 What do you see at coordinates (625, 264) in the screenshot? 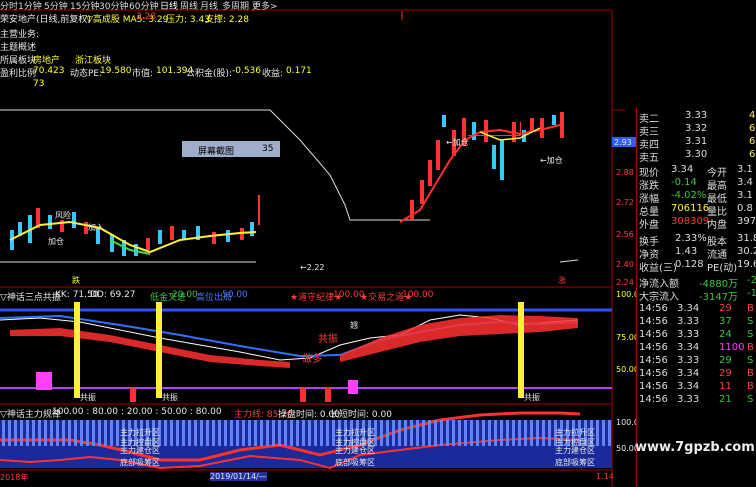
I see `ytick-4: 2.40` at bounding box center [625, 264].